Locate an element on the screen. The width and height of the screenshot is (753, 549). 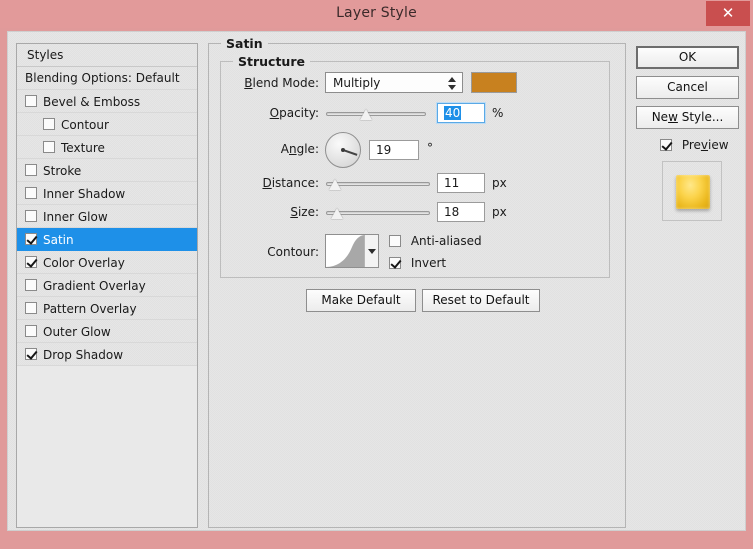
sidebar-item-label: Outer Glow is located at coordinates (77, 331).